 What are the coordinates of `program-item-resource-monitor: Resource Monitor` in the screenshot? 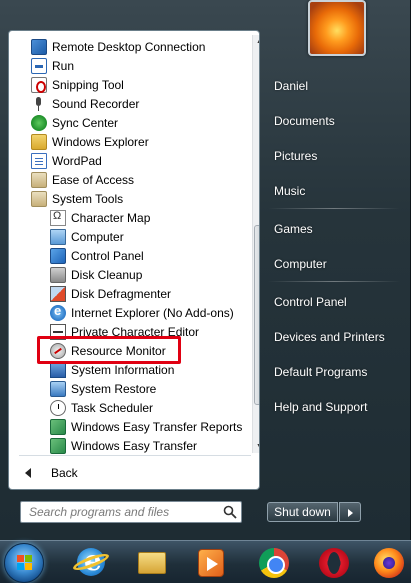 It's located at (108, 350).